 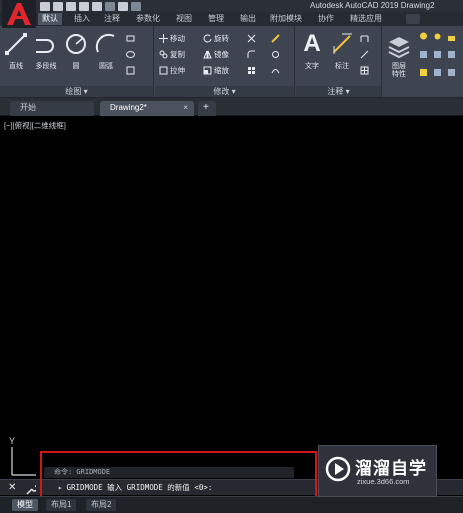 What do you see at coordinates (383, 481) in the screenshot?
I see `watermark-url: zixue.3d66.com` at bounding box center [383, 481].